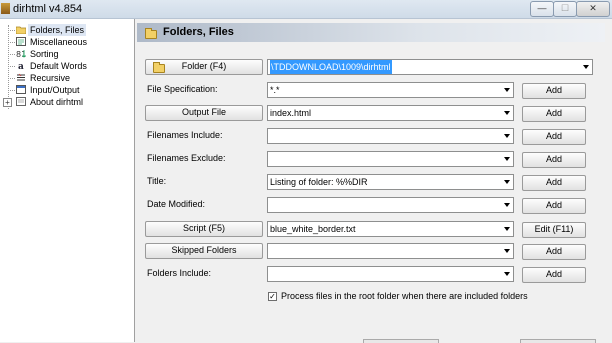 The height and width of the screenshot is (343, 612). What do you see at coordinates (306, 9) in the screenshot?
I see `title-bar: dirhtml v4.854 — ☐ ✕` at bounding box center [306, 9].